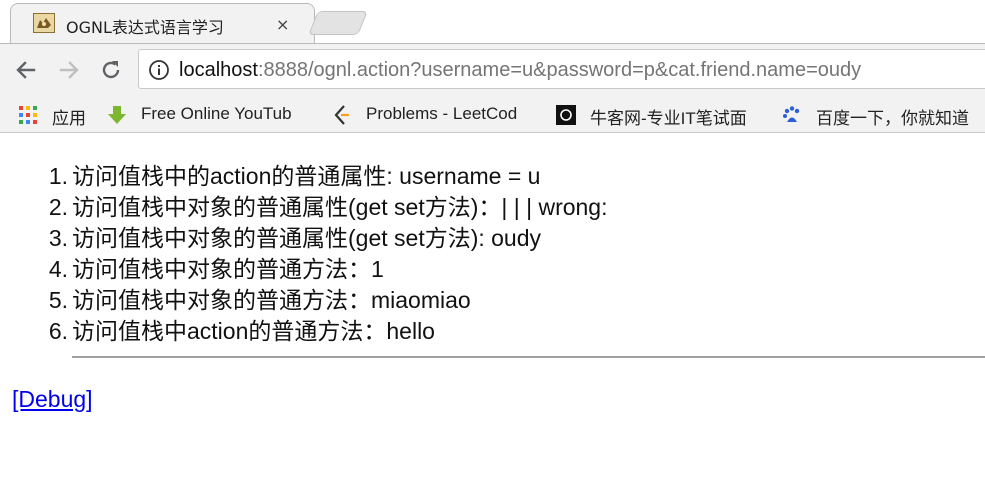 The height and width of the screenshot is (487, 985). I want to click on back-button, so click(26, 70).